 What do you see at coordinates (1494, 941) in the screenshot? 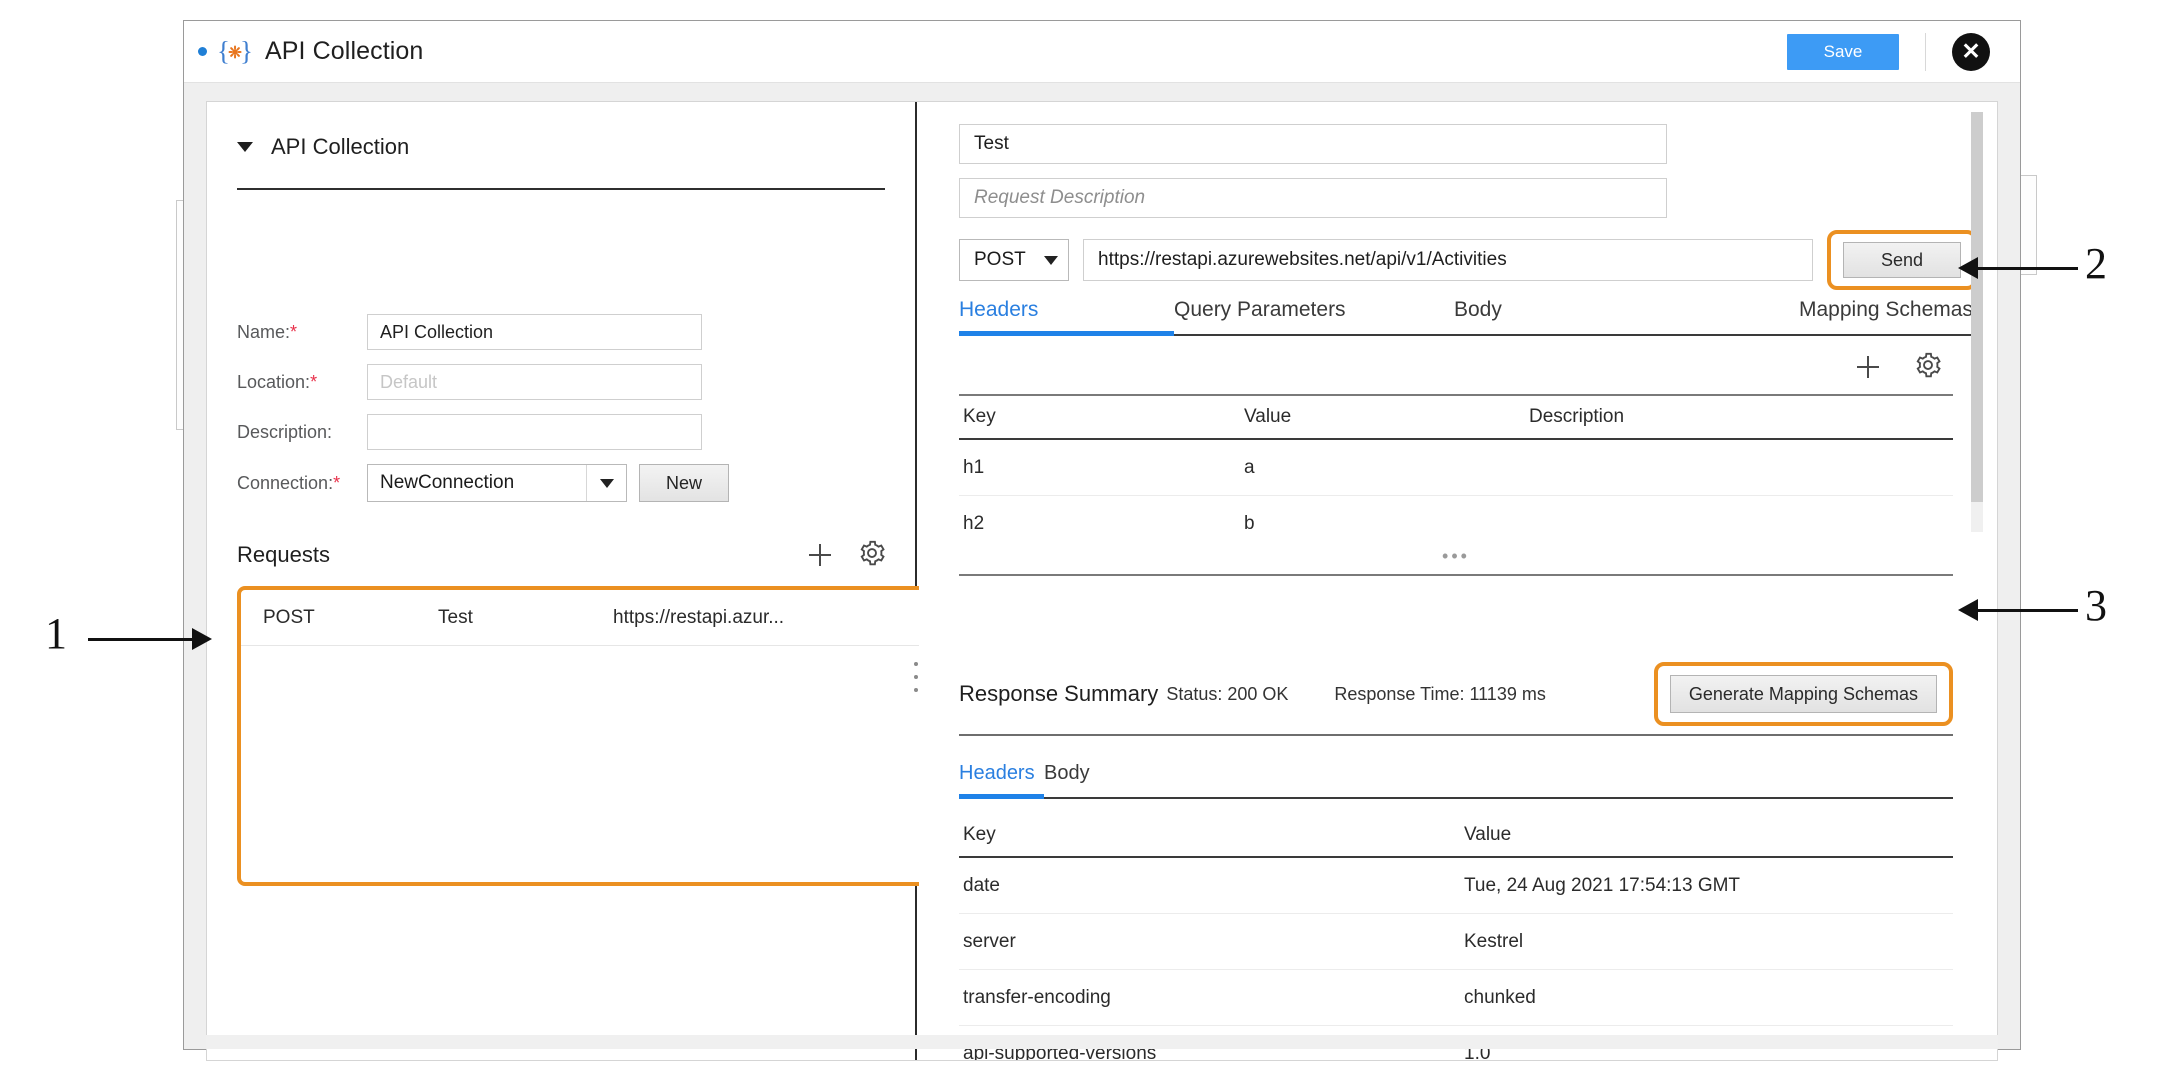
I see `response-header-value: Kestrel` at bounding box center [1494, 941].